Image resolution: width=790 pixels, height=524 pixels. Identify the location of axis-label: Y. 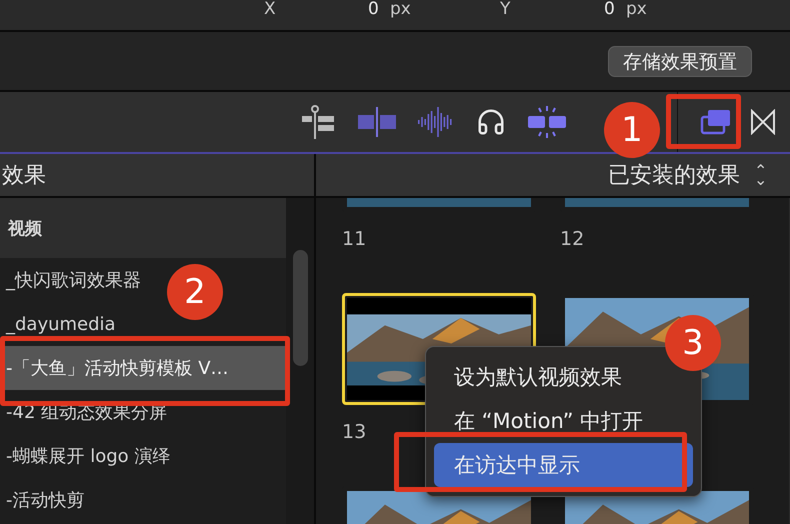
(506, 9).